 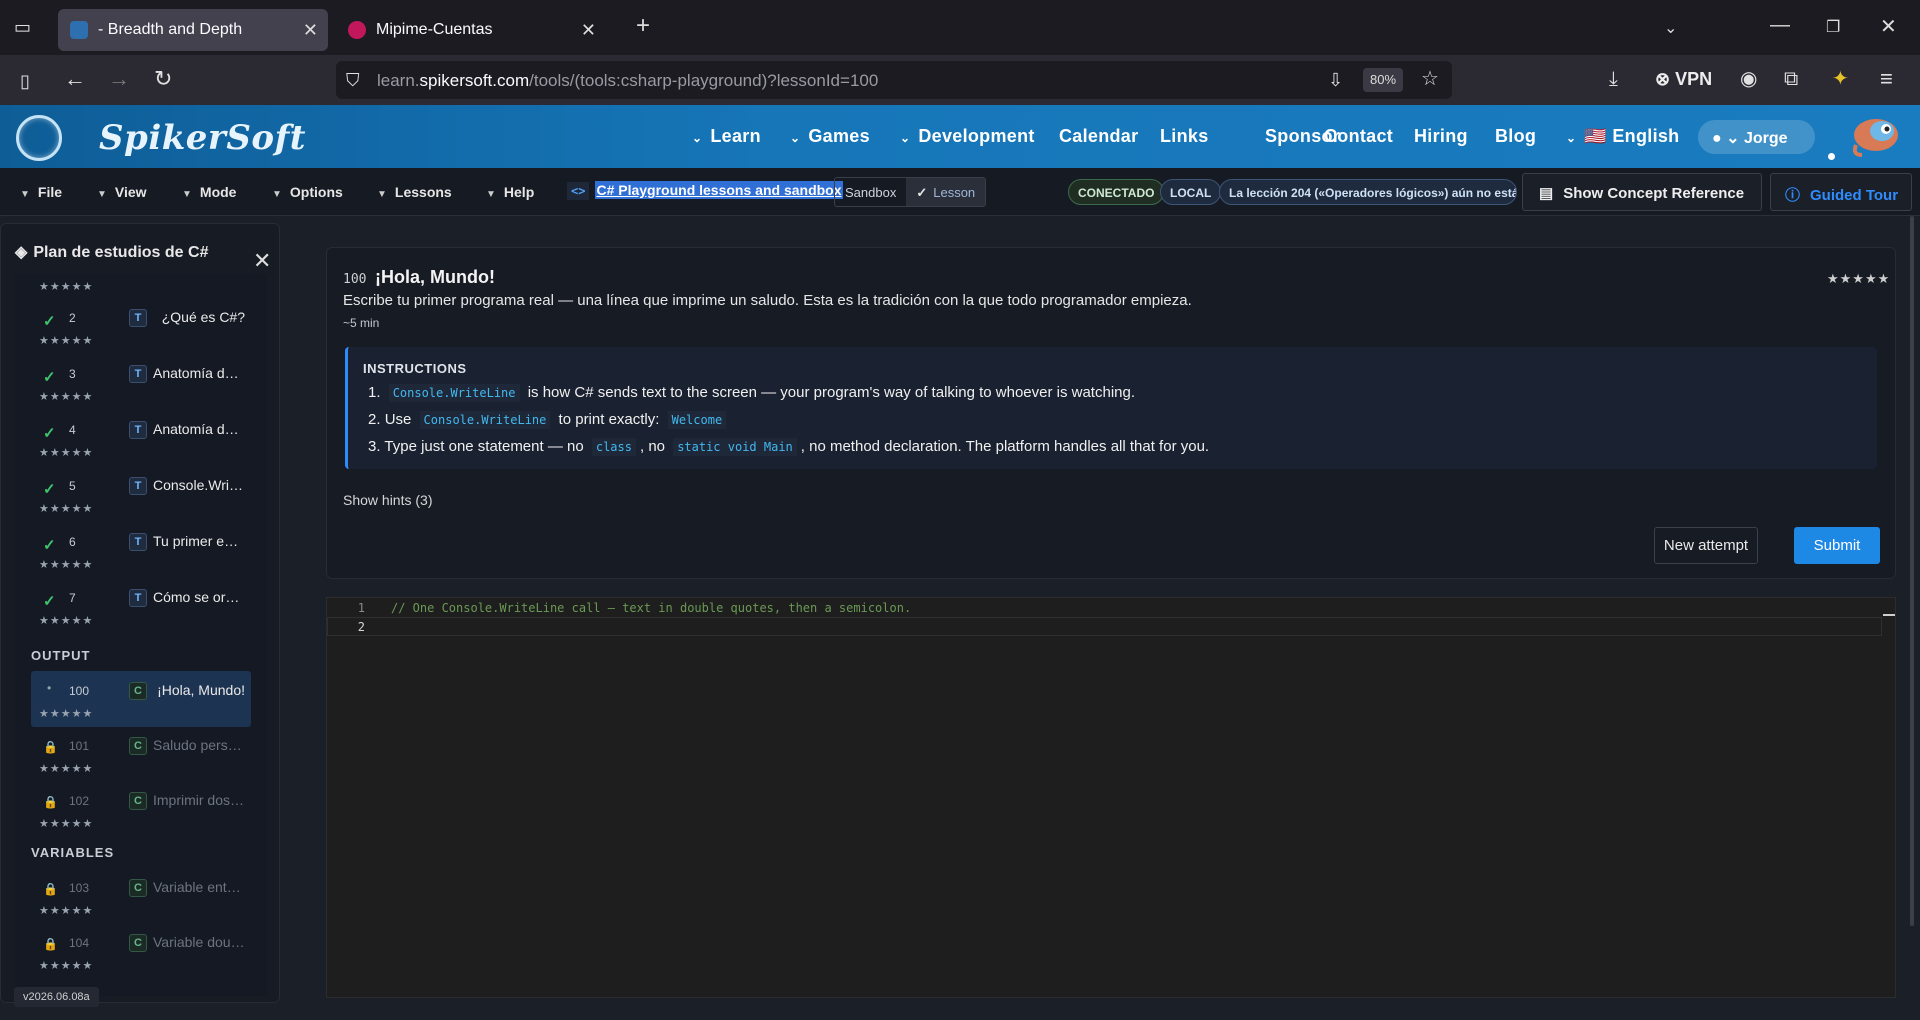 I want to click on submit-button: Submit, so click(x=1837, y=545).